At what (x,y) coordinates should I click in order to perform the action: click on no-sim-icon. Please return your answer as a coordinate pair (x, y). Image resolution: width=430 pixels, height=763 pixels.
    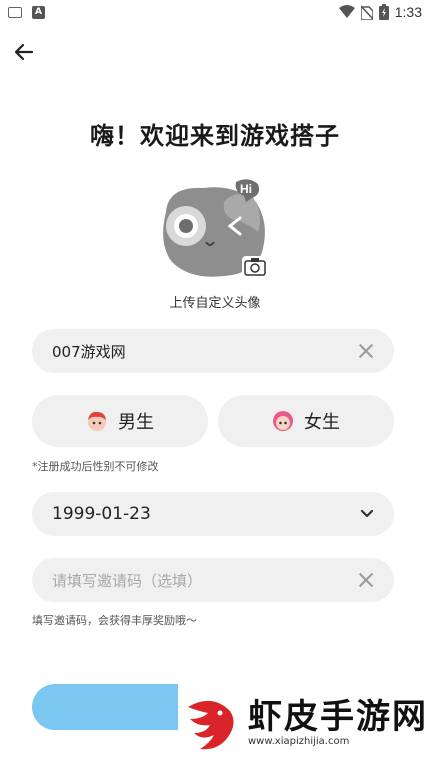
    Looking at the image, I should click on (366, 12).